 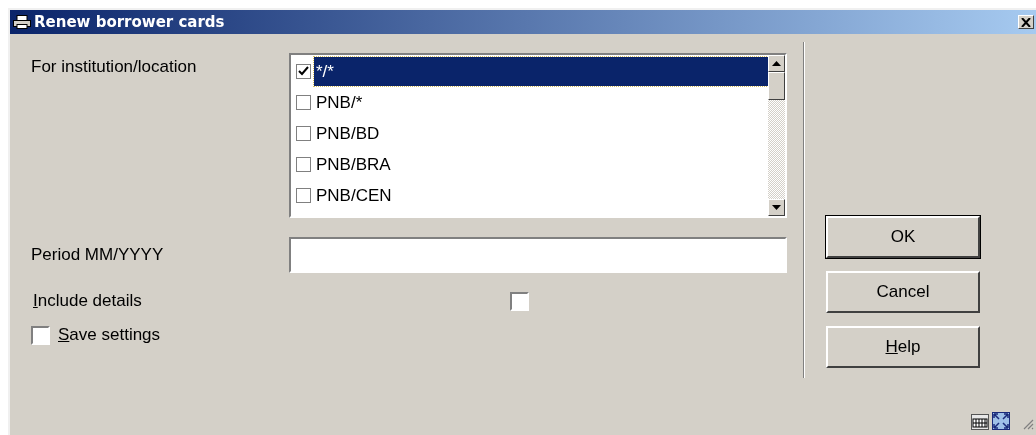 I want to click on scrollbar, so click(x=776, y=135).